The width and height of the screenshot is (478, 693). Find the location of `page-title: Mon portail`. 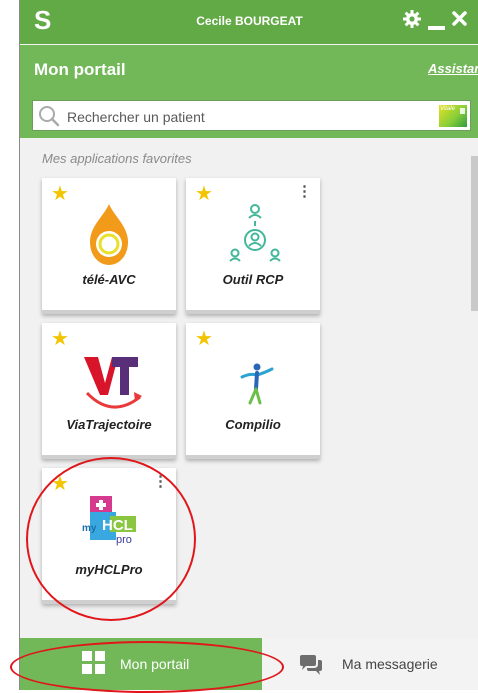

page-title: Mon portail is located at coordinates (80, 69).